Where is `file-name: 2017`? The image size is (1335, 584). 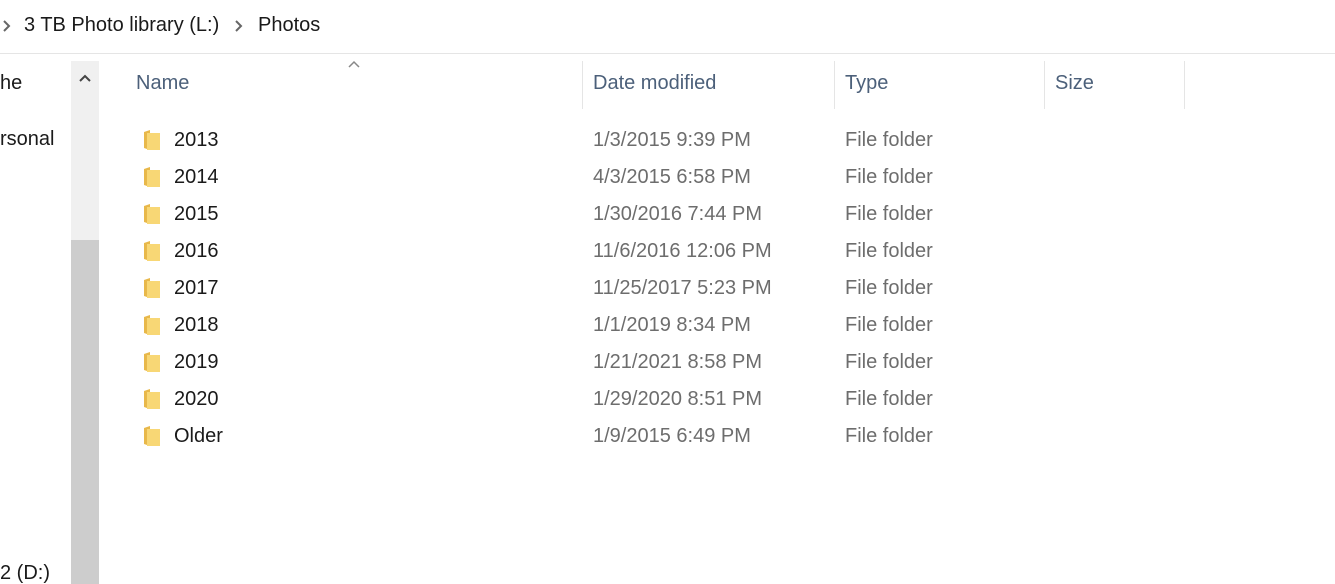
file-name: 2017 is located at coordinates (196, 288).